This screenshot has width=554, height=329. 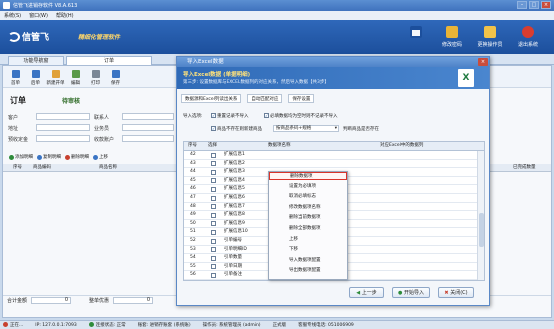 I want to click on start-import-button: ● 开始导入, so click(x=411, y=292).